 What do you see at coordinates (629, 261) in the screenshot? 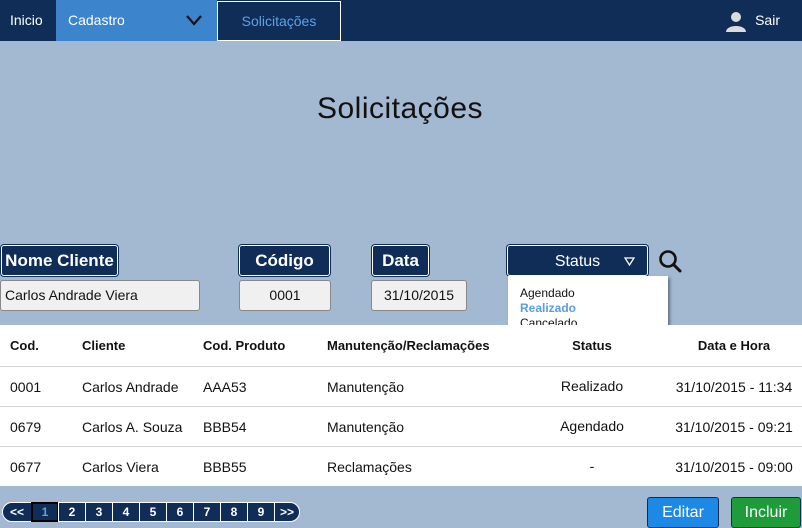
I see `caret-down-icon` at bounding box center [629, 261].